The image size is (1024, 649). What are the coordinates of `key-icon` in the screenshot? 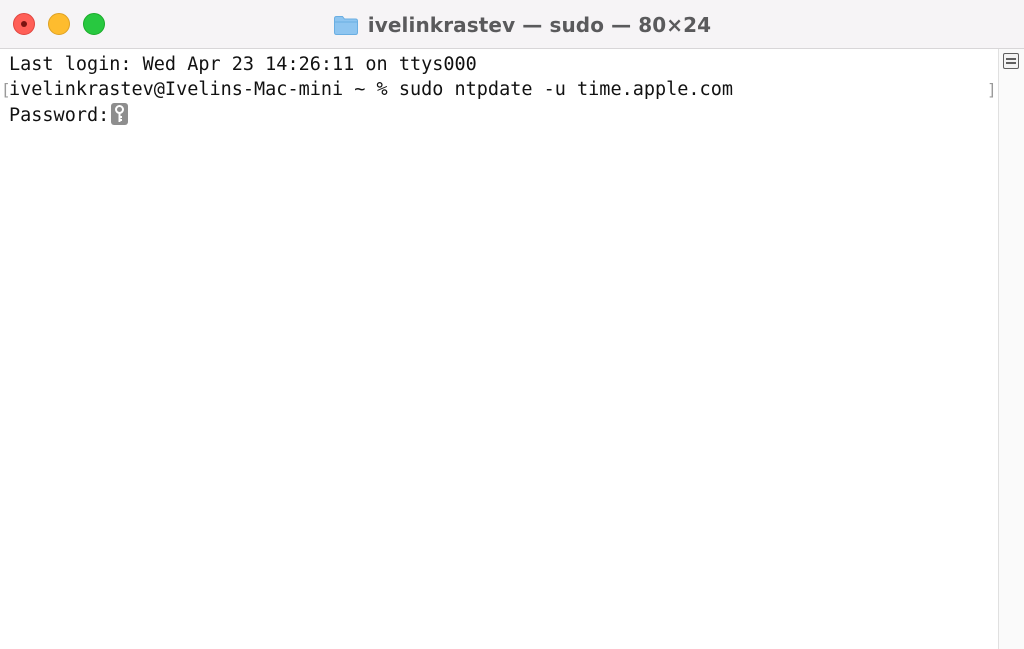 It's located at (120, 114).